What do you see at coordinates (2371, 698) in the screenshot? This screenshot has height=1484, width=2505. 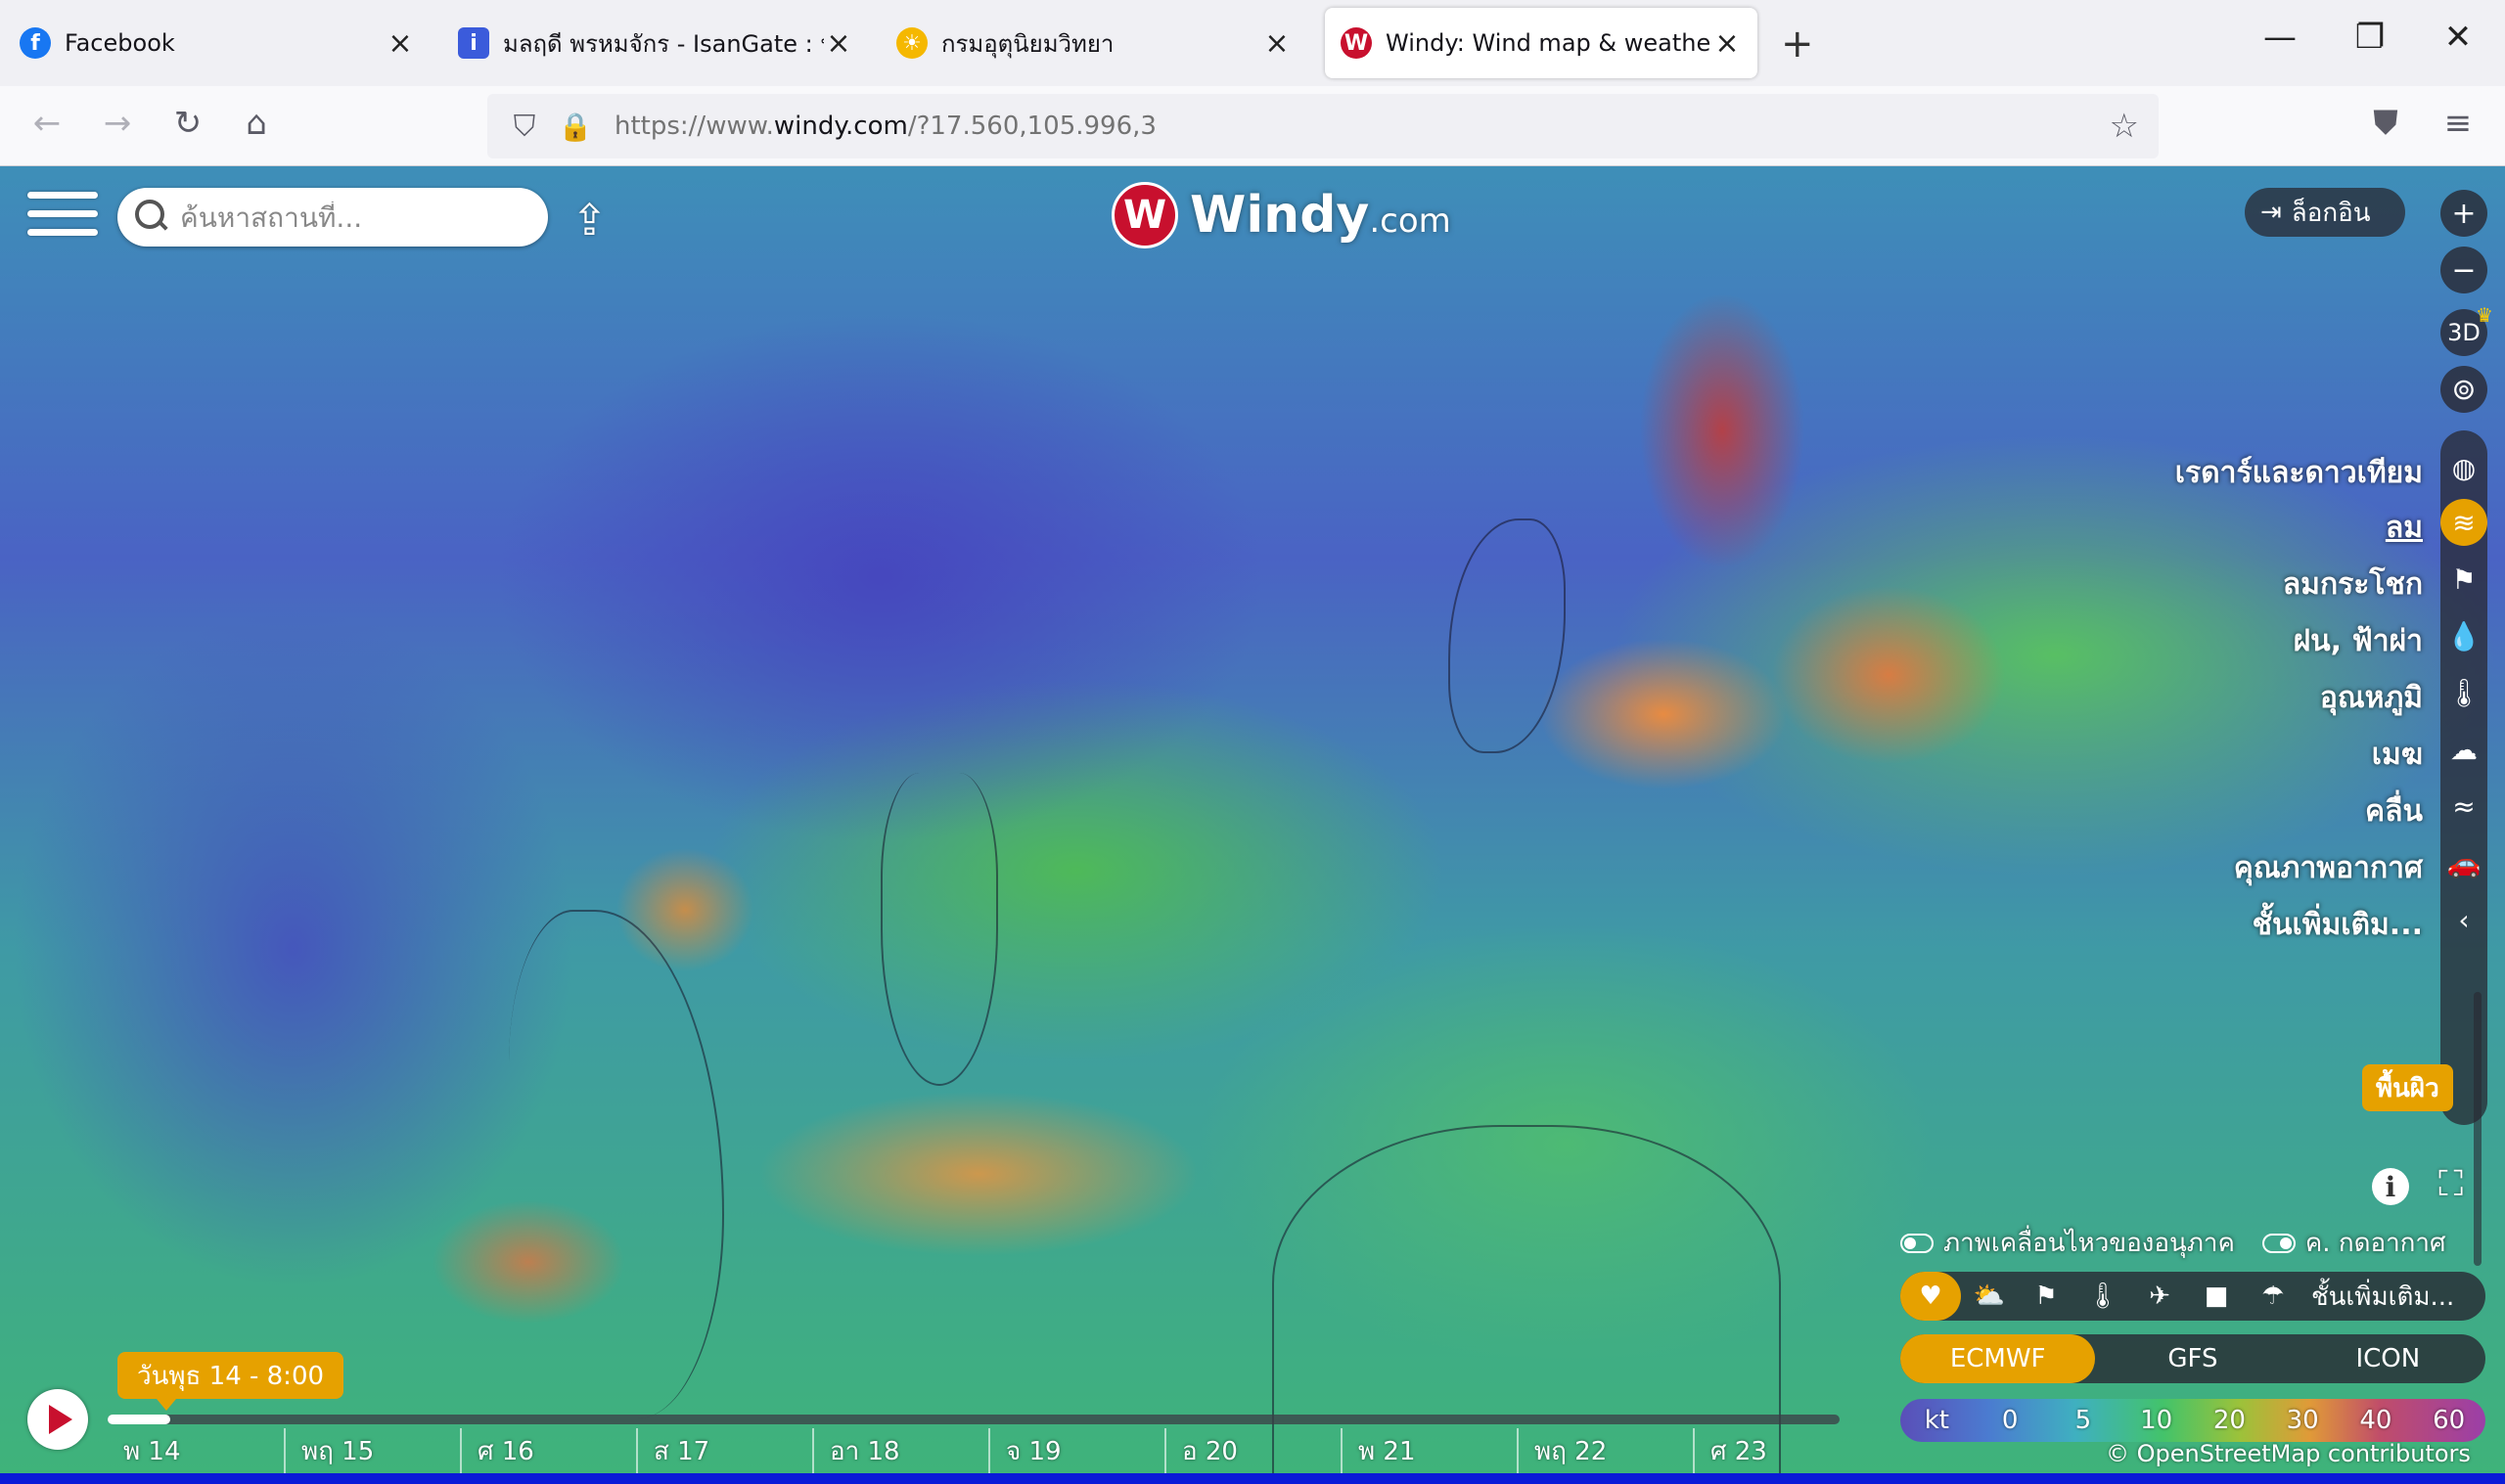 I see `layer-temperature: อุณหภูมิ` at bounding box center [2371, 698].